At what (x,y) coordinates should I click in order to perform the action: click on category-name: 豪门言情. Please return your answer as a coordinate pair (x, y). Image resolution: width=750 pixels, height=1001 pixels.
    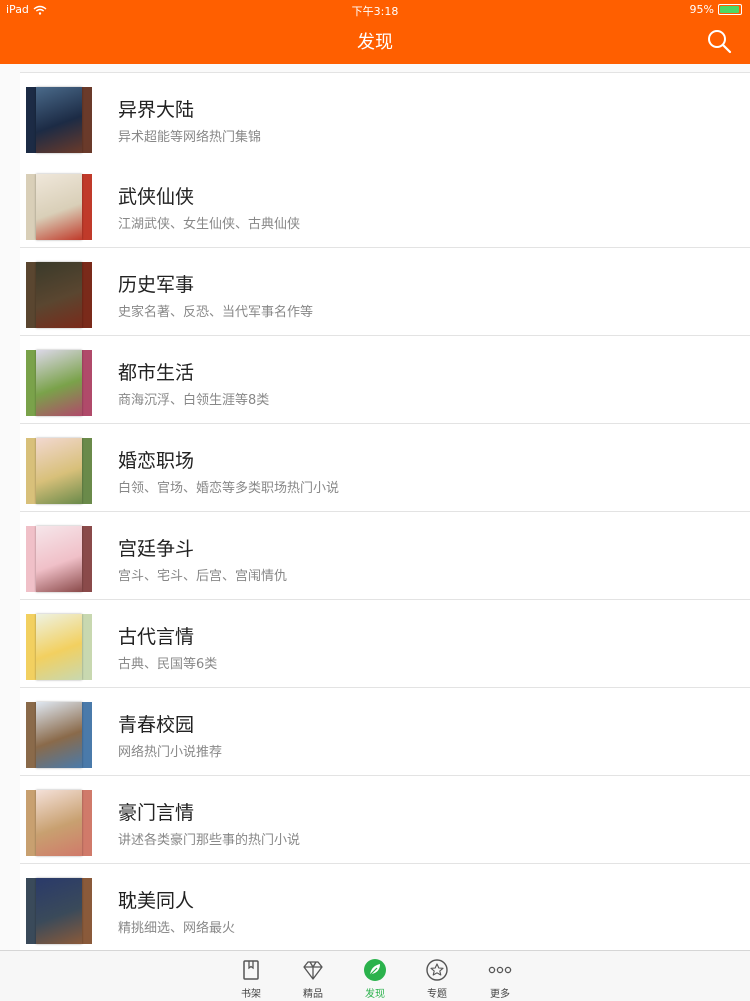
    Looking at the image, I should click on (156, 813).